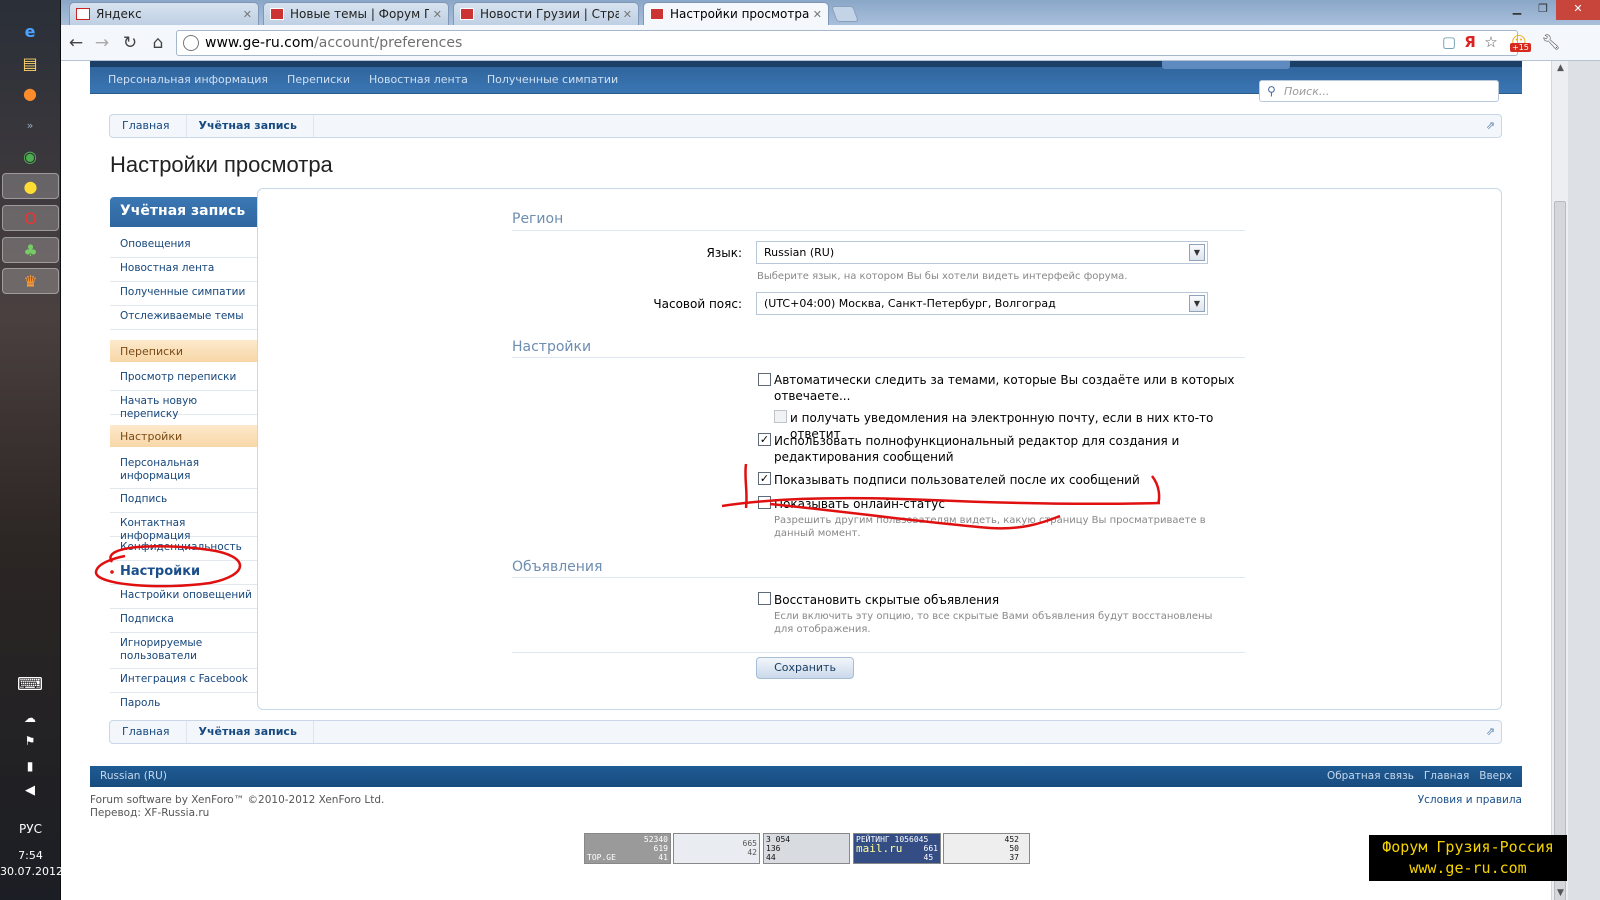 This screenshot has height=900, width=1600. Describe the element at coordinates (1446, 776) in the screenshot. I see `footer-link-home: Главная` at that location.